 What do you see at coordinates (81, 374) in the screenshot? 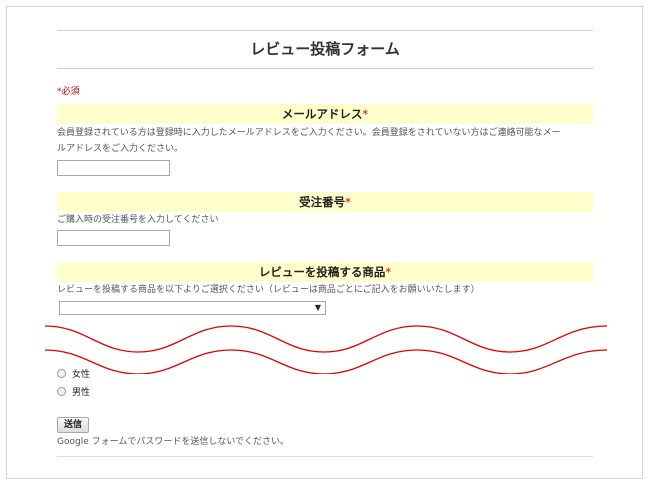
I see `radio-label-female: 女性` at bounding box center [81, 374].